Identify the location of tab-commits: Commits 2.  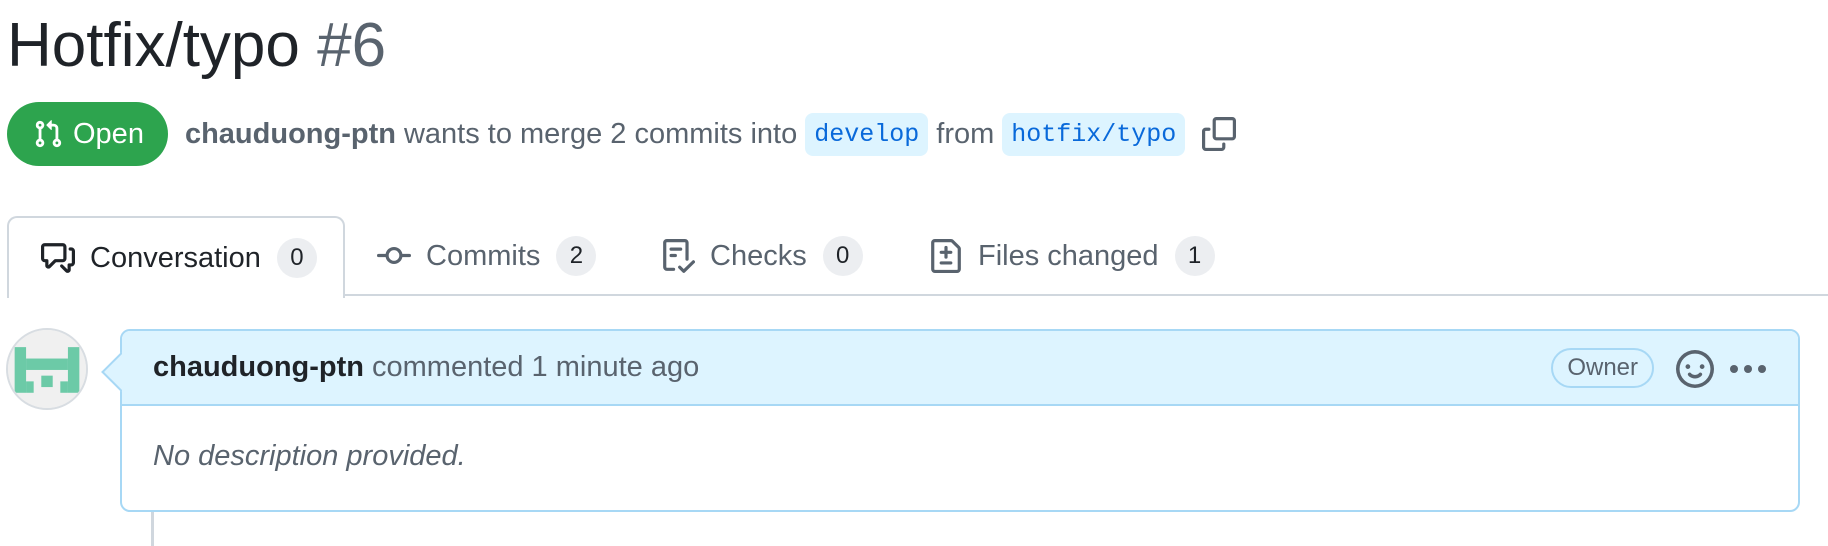
(487, 256).